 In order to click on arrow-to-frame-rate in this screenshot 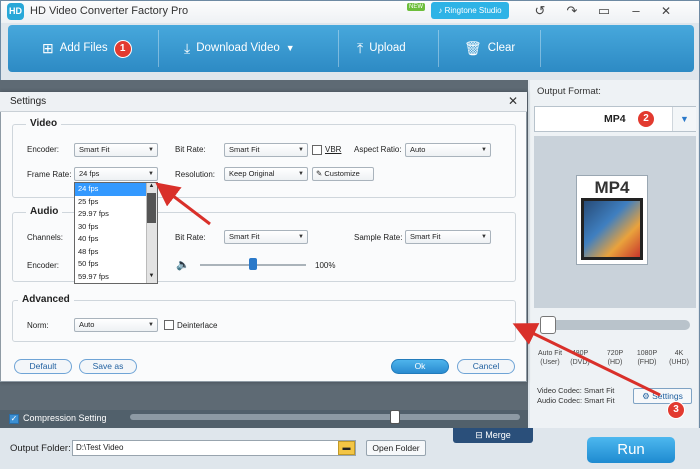, I will do `click(183, 204)`.